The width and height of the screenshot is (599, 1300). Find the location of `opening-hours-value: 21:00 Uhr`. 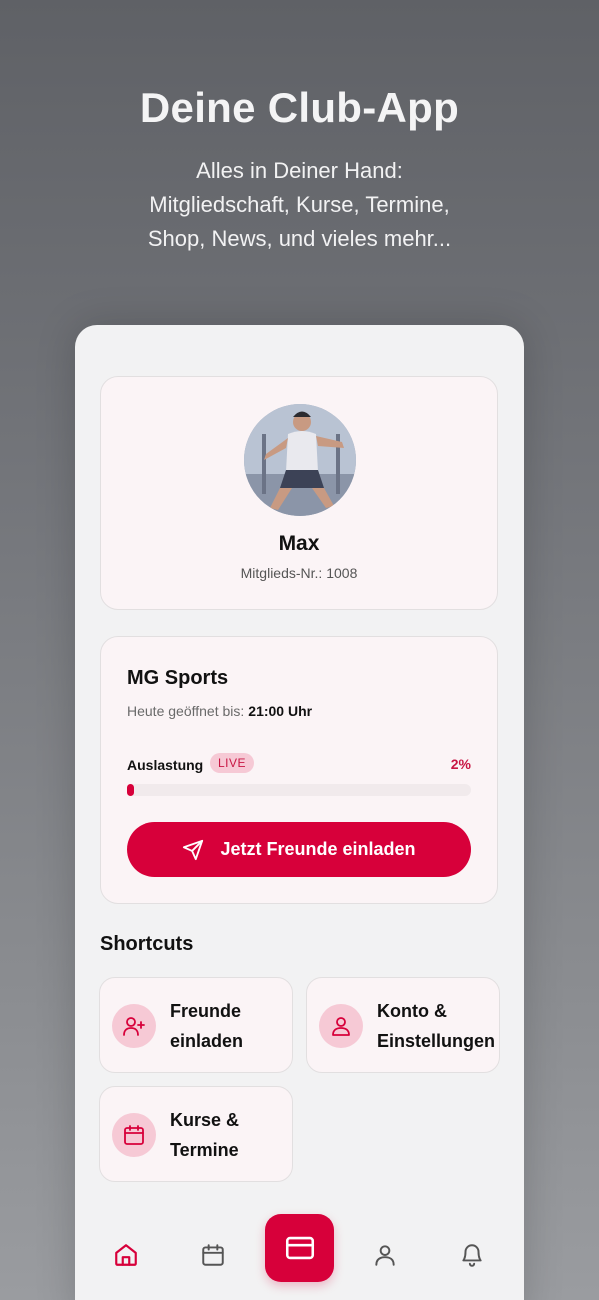

opening-hours-value: 21:00 Uhr is located at coordinates (280, 711).